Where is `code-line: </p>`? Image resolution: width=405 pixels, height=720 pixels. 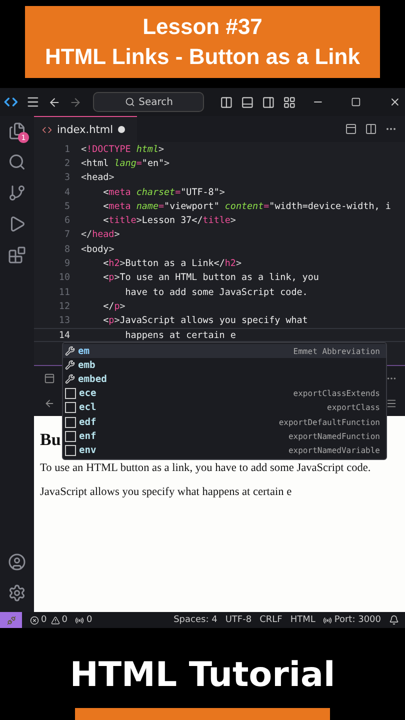 code-line: </p> is located at coordinates (114, 306).